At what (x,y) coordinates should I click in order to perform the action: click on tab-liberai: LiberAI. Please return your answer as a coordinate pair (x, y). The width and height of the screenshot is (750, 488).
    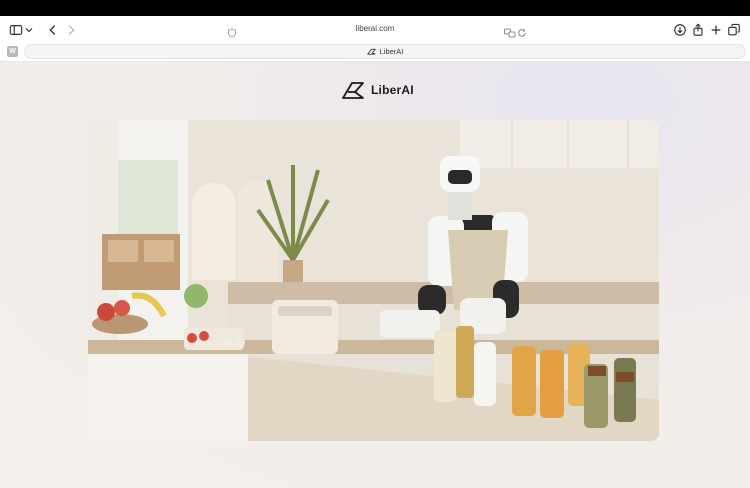
    Looking at the image, I should click on (385, 51).